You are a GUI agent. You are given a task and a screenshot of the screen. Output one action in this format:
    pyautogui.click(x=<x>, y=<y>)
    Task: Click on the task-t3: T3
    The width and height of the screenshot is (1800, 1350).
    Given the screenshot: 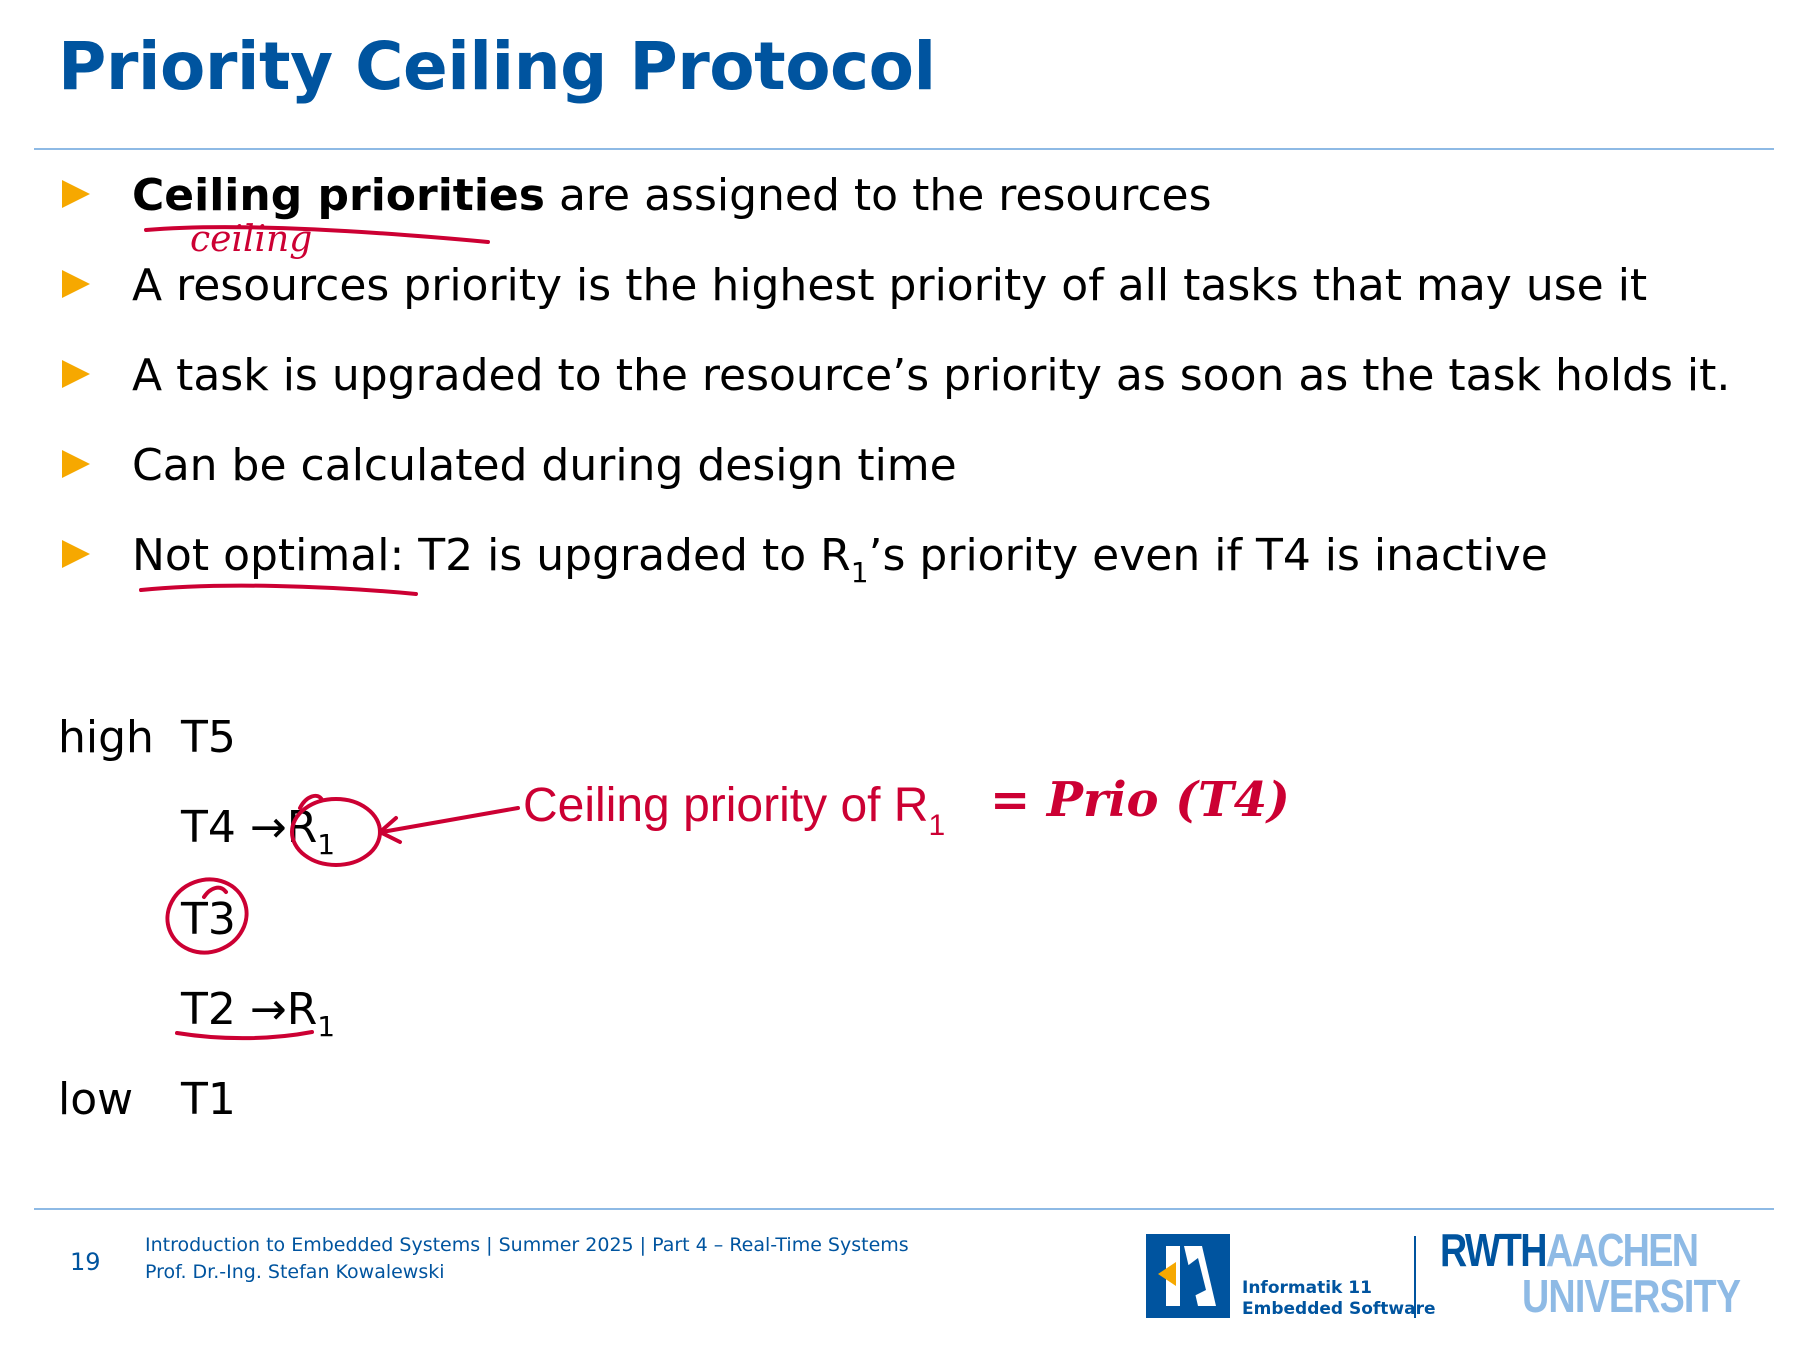 What is the action you would take?
    pyautogui.click(x=208, y=919)
    